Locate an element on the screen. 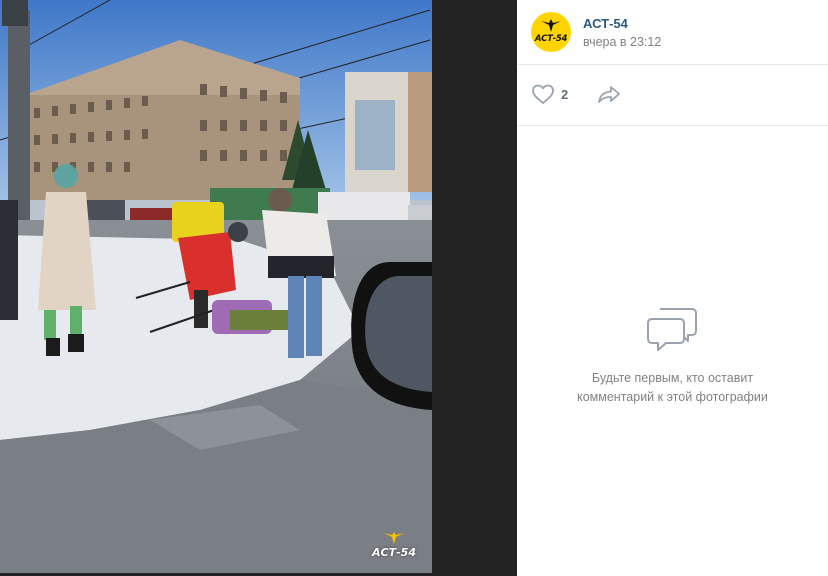  heart-icon is located at coordinates (543, 94).